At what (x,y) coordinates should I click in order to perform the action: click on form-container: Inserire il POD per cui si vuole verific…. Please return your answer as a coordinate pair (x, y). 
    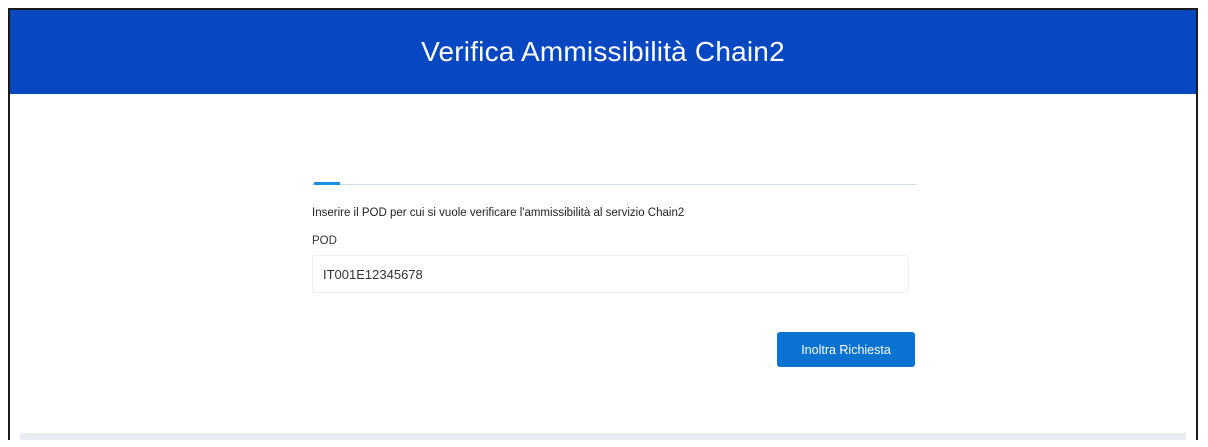
    Looking at the image, I should click on (614, 231).